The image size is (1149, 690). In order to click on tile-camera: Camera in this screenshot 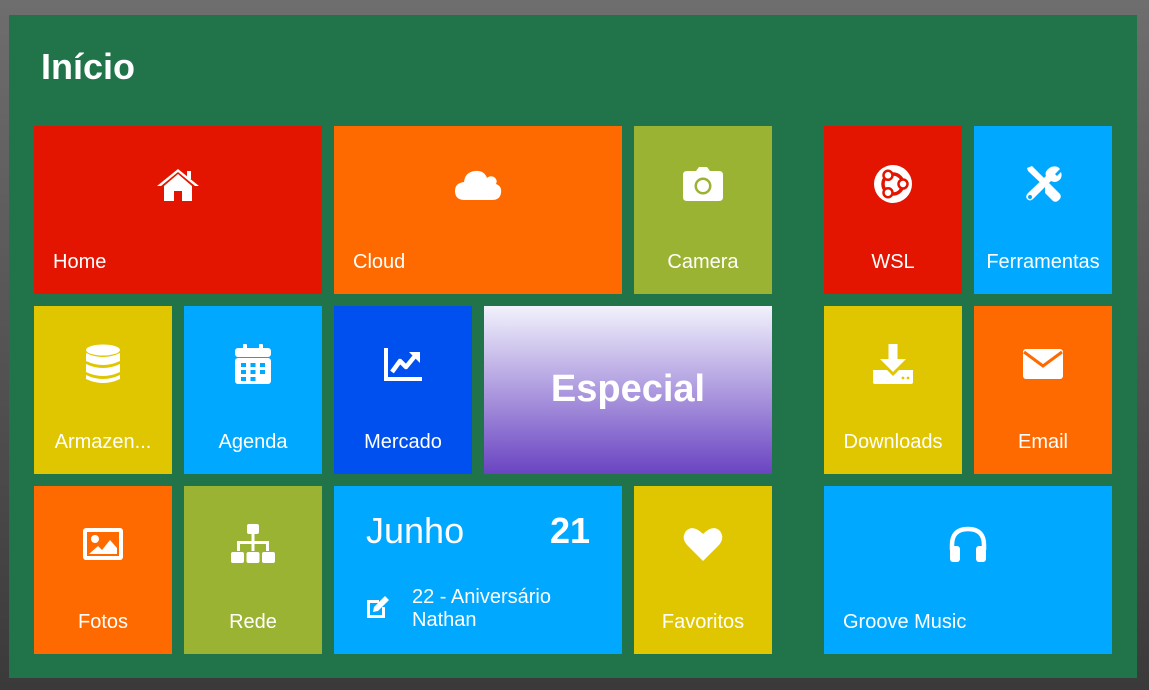, I will do `click(703, 210)`.